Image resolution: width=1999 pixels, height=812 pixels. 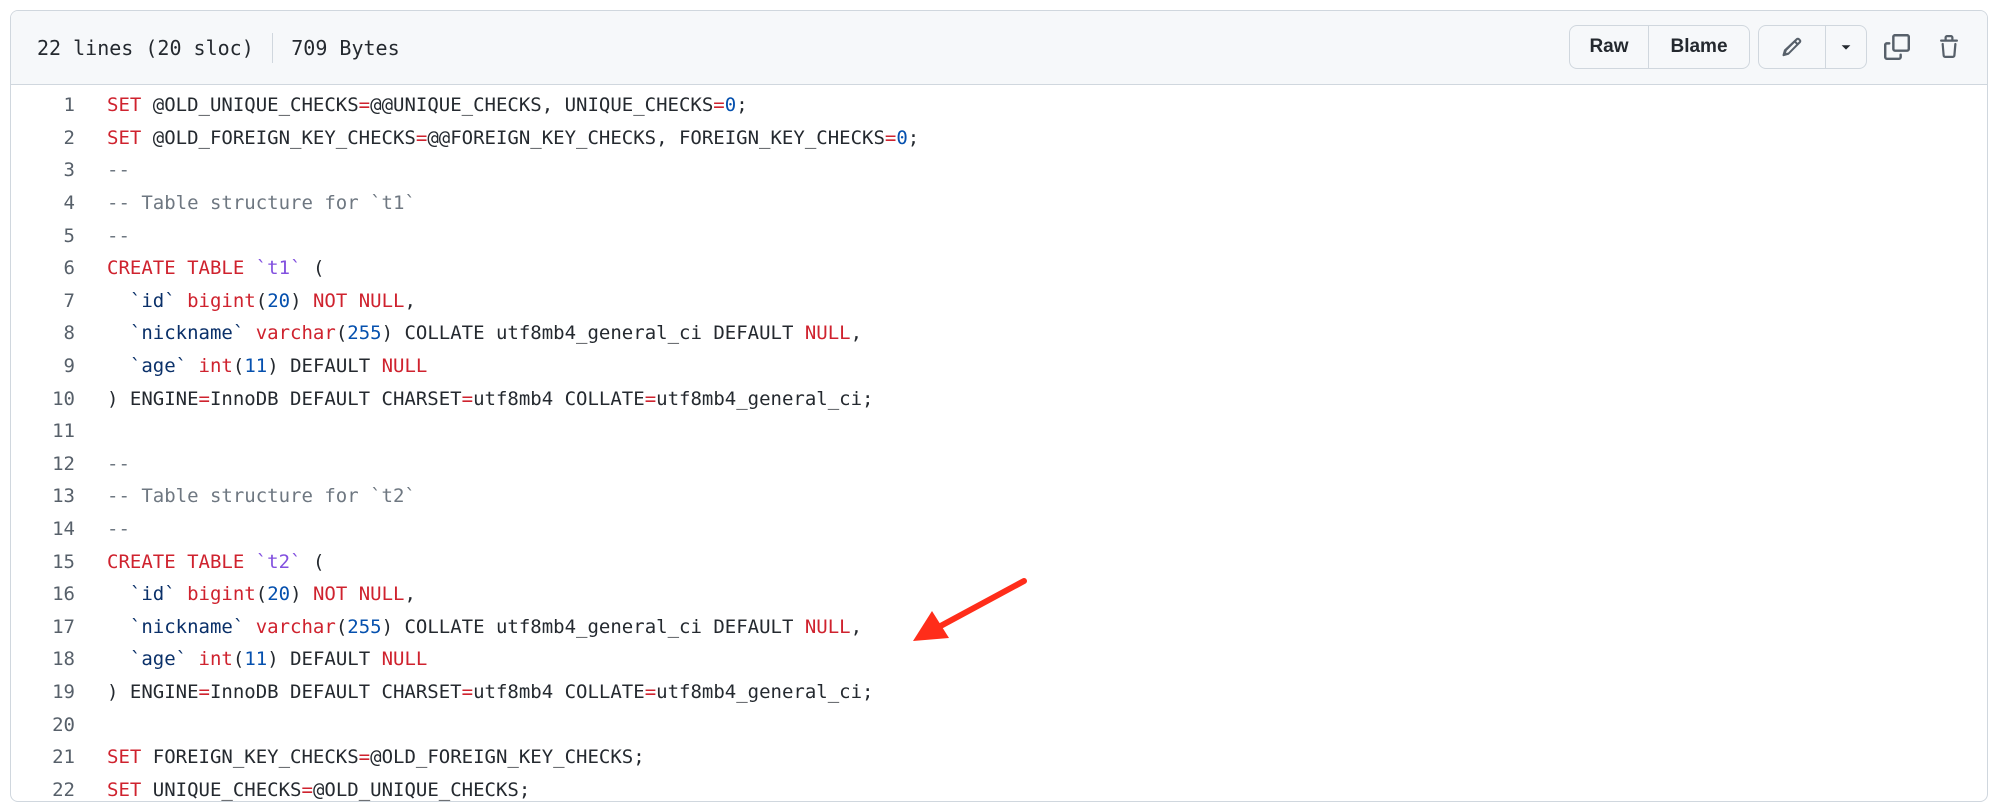 What do you see at coordinates (421, 789) in the screenshot?
I see `code-token: @OLD_UNIQUE_CHECKS;` at bounding box center [421, 789].